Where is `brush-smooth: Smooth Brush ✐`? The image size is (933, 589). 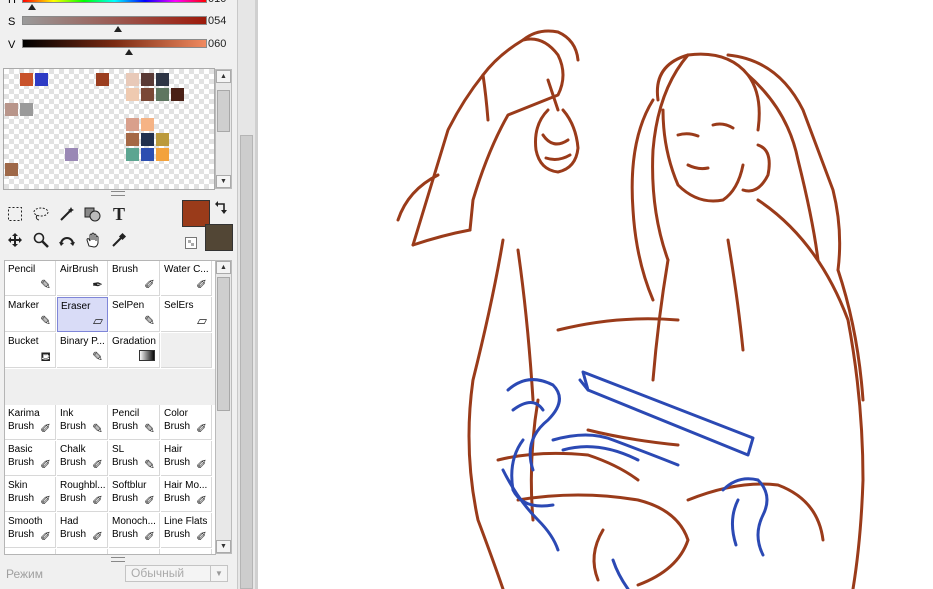
brush-smooth: Smooth Brush ✐ is located at coordinates (30, 530).